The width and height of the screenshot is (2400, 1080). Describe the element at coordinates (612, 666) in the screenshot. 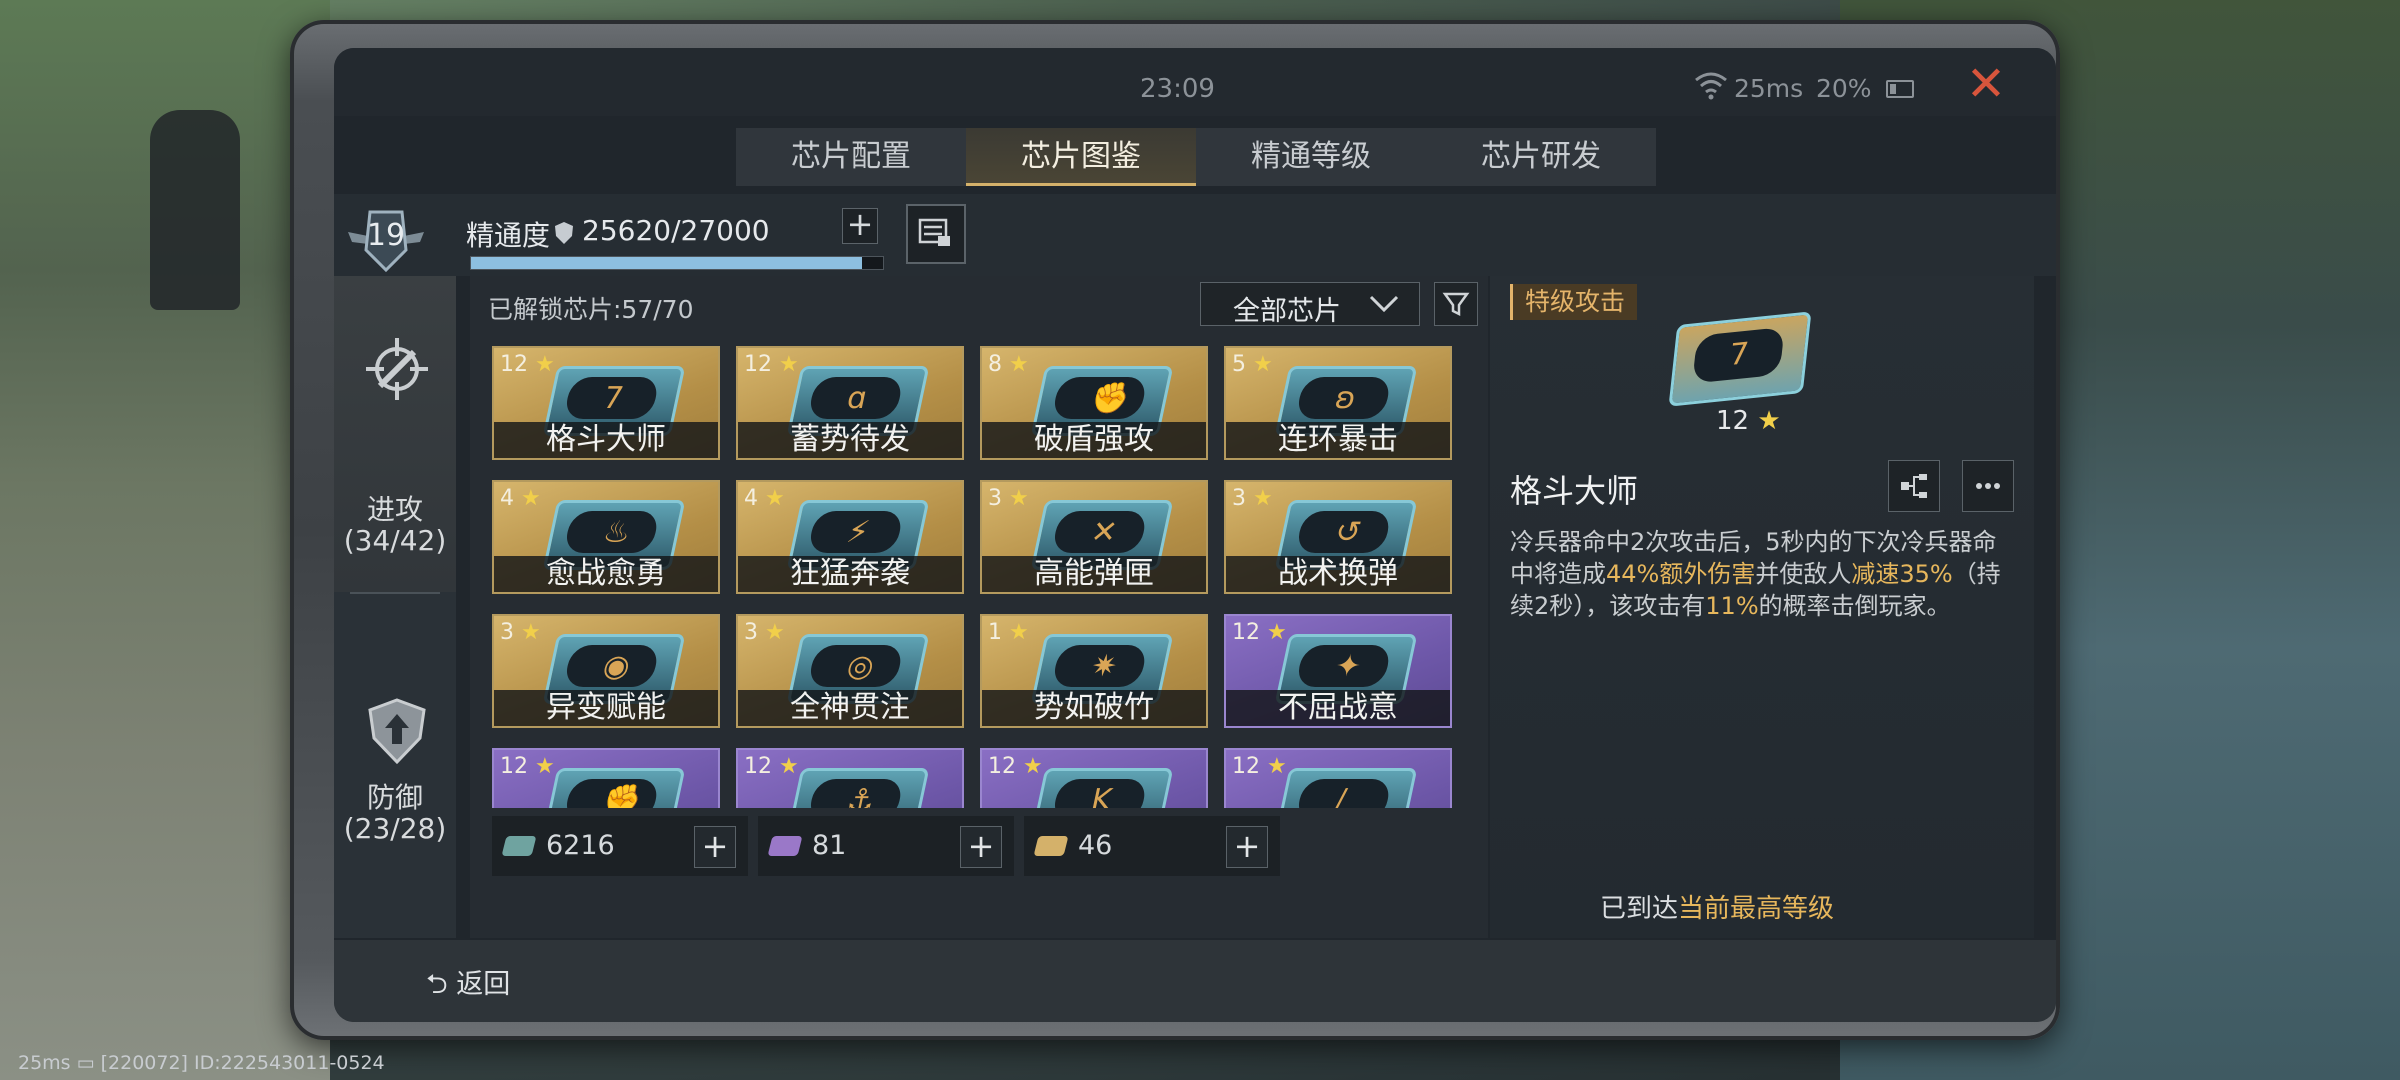

I see `chip-face: ◉` at that location.